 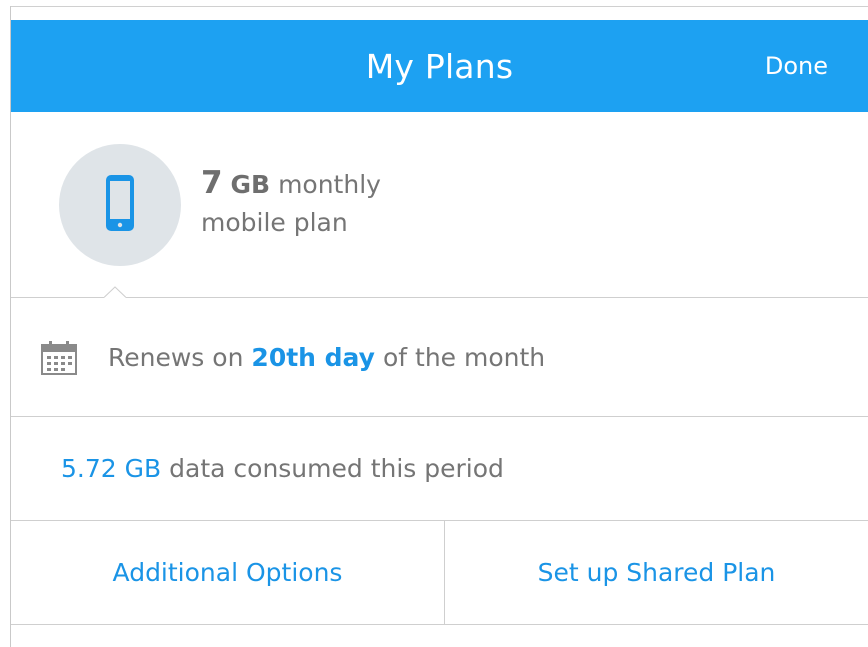 What do you see at coordinates (464, 357) in the screenshot?
I see `renewal-suffix: of the month` at bounding box center [464, 357].